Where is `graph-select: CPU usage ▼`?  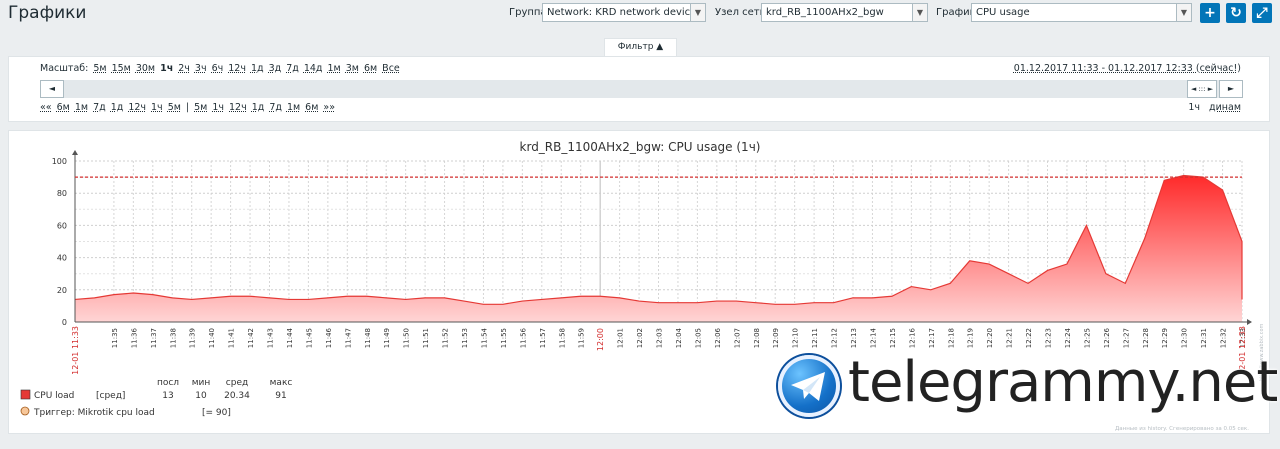
graph-select: CPU usage ▼ is located at coordinates (1081, 12).